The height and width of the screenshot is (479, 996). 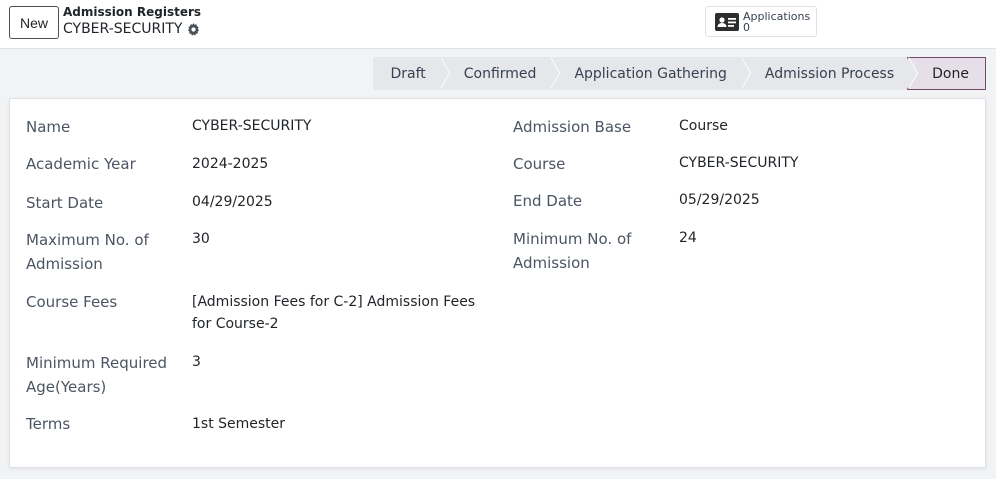 What do you see at coordinates (950, 73) in the screenshot?
I see `stage-done-label: Done` at bounding box center [950, 73].